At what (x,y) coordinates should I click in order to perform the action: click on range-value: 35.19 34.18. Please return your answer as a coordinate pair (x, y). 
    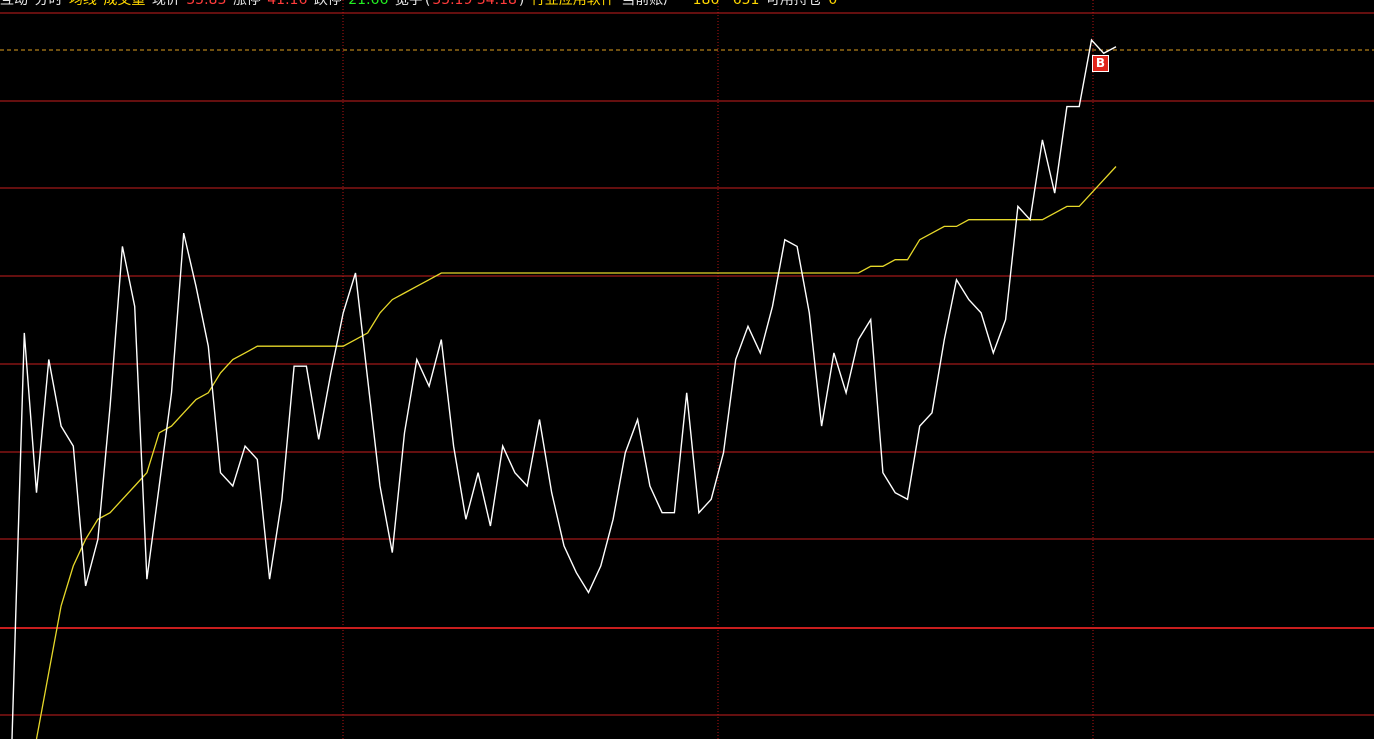
    Looking at the image, I should click on (474, 4).